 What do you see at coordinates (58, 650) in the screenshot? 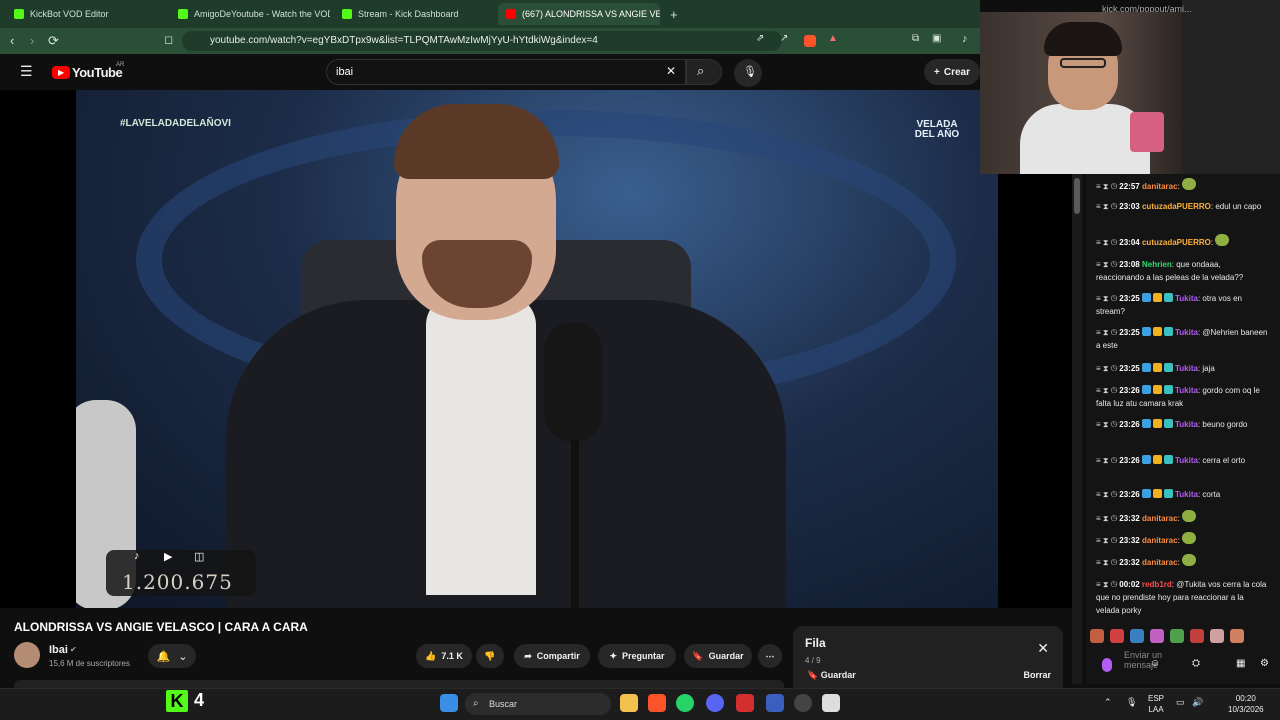
I see `channel-name: Ibai` at bounding box center [58, 650].